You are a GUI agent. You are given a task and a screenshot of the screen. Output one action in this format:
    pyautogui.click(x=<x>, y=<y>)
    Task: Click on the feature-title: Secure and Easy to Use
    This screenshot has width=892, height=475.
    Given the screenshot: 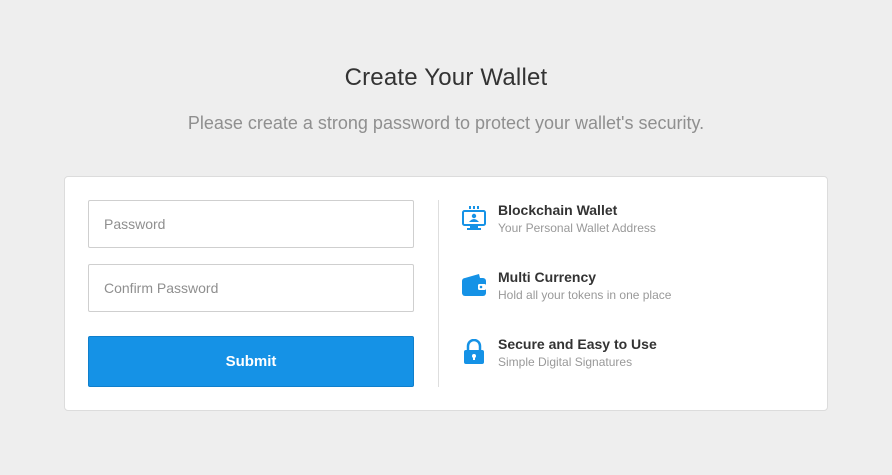 What is the action you would take?
    pyautogui.click(x=577, y=344)
    